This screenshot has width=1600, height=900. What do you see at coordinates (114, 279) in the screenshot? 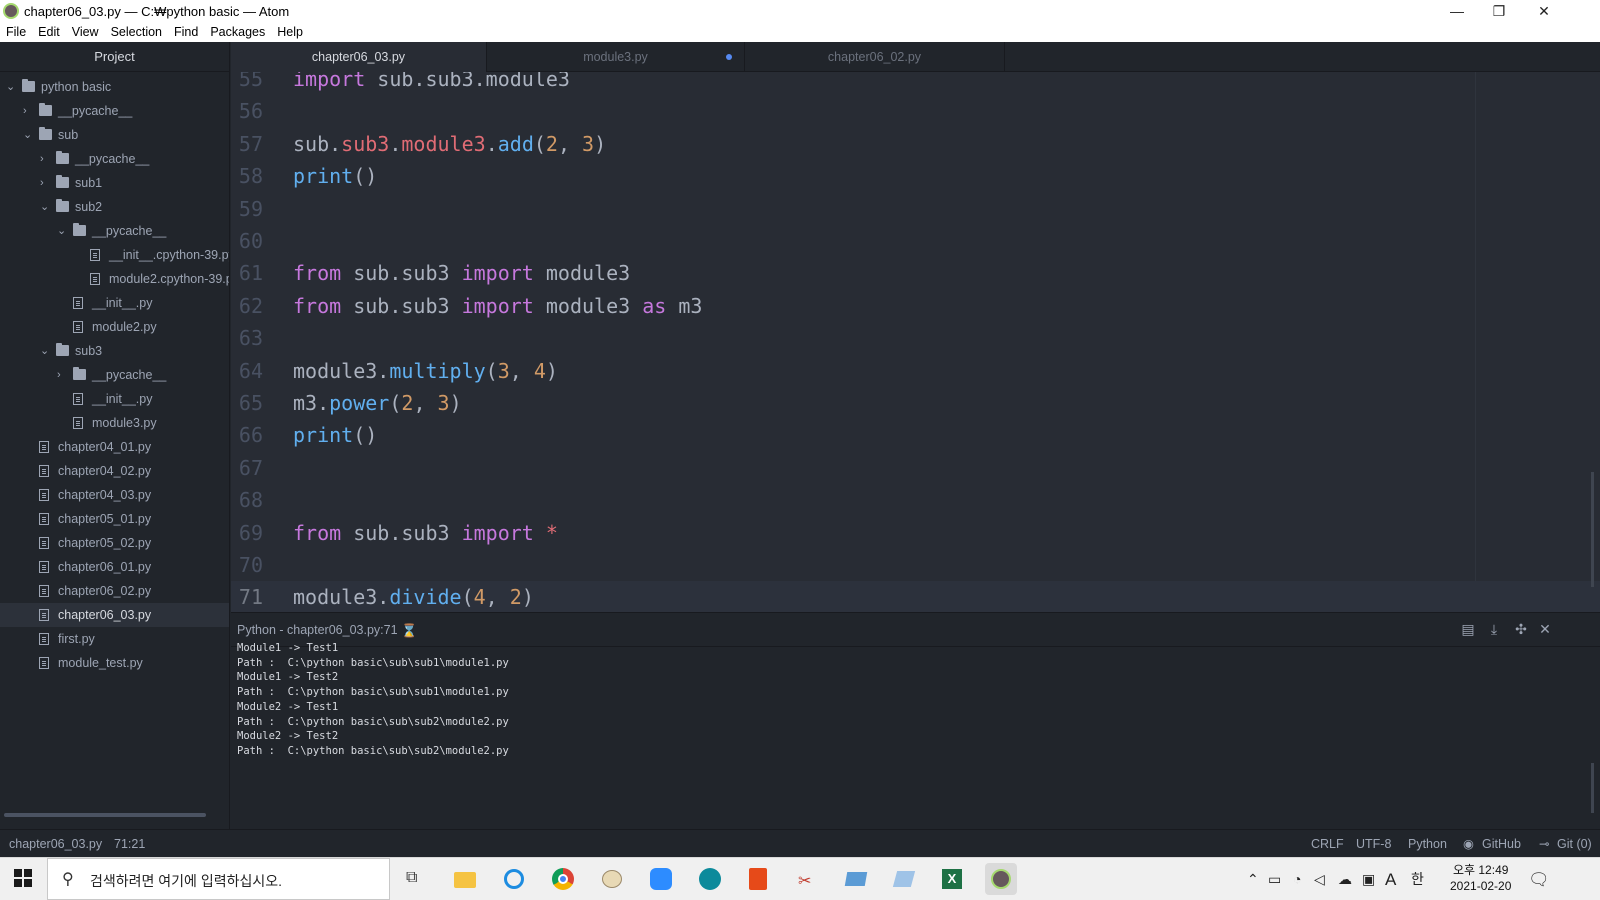
I see `tree-file: module2.cpython-39.pyc` at bounding box center [114, 279].